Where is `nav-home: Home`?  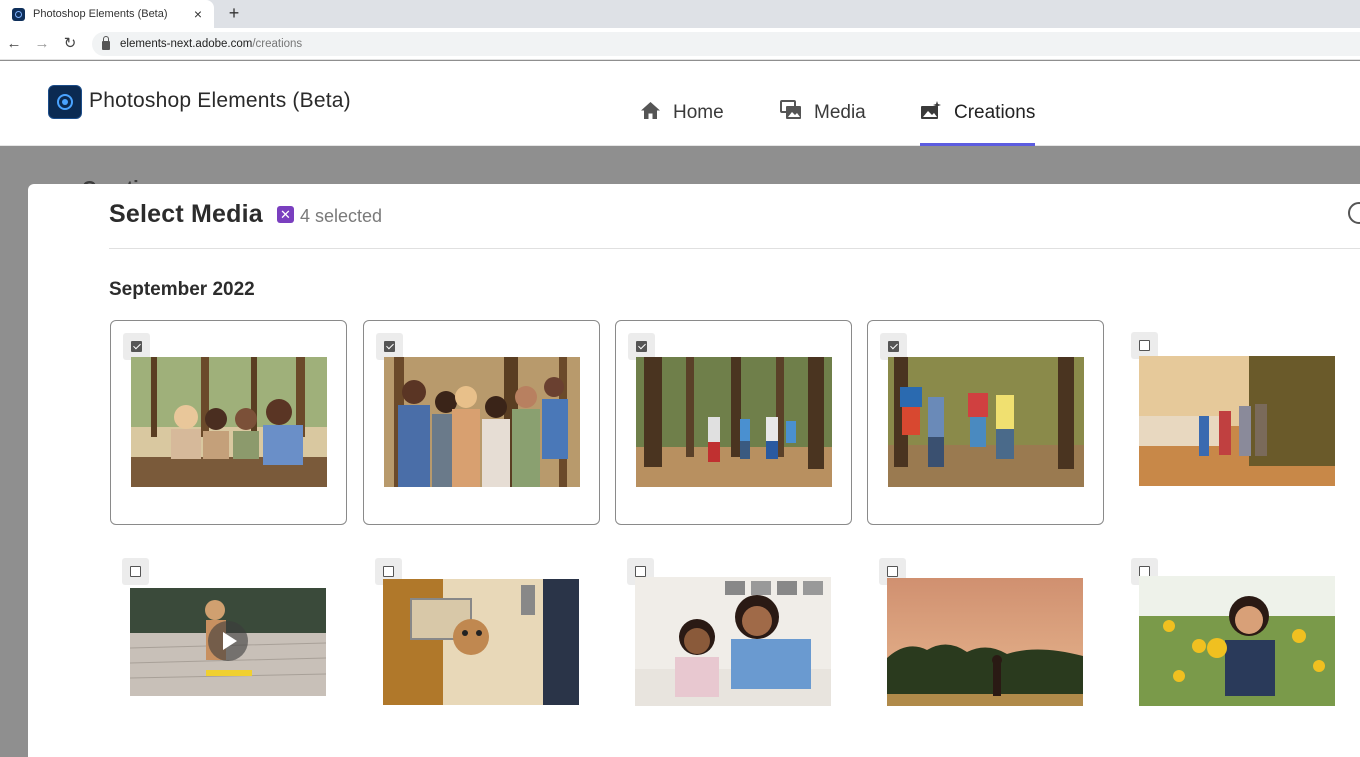 nav-home: Home is located at coordinates (682, 113).